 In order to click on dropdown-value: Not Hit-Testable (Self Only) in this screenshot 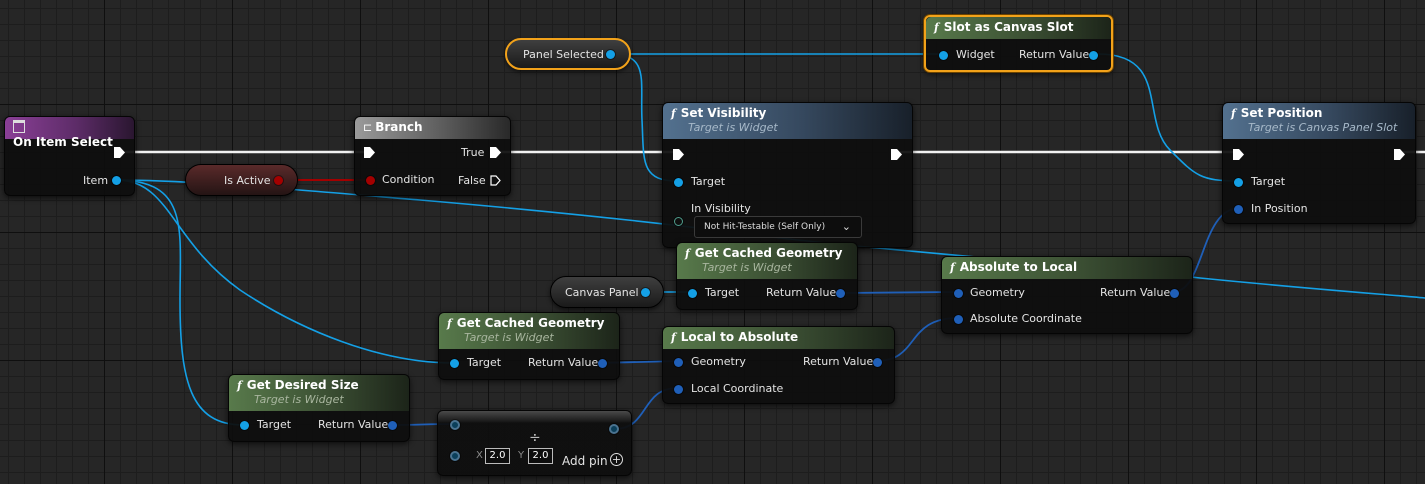, I will do `click(765, 227)`.